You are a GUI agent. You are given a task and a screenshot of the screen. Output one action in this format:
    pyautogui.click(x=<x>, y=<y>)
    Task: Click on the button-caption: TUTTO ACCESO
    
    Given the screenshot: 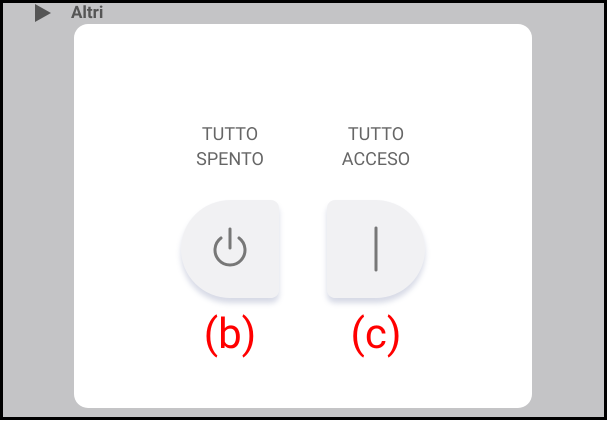 What is the action you would take?
    pyautogui.click(x=376, y=147)
    